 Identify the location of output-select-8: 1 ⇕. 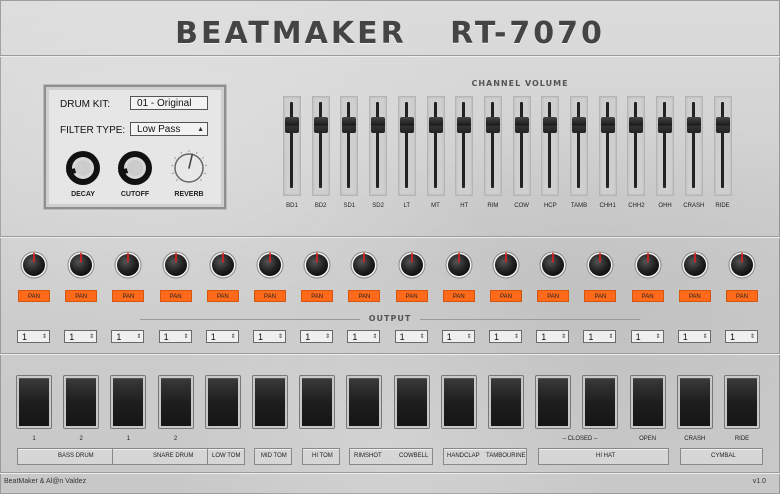
(364, 336).